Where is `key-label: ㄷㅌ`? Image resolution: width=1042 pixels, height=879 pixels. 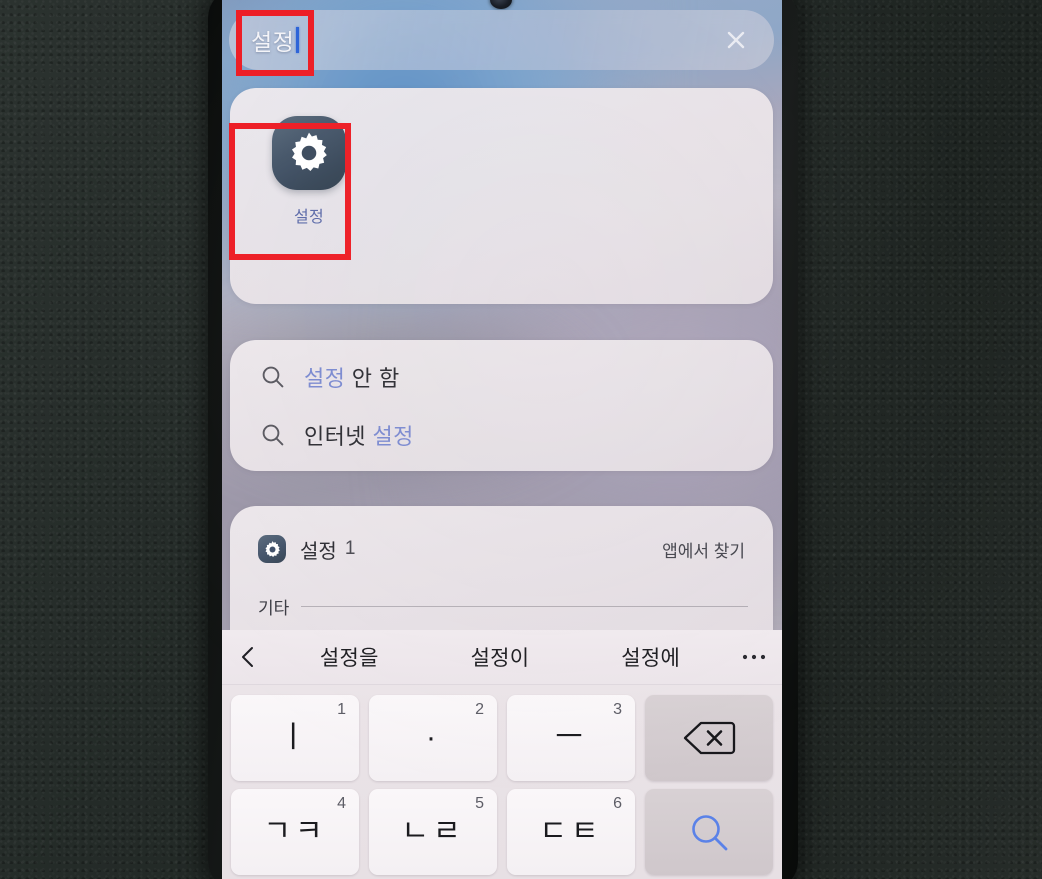 key-label: ㄷㅌ is located at coordinates (571, 831).